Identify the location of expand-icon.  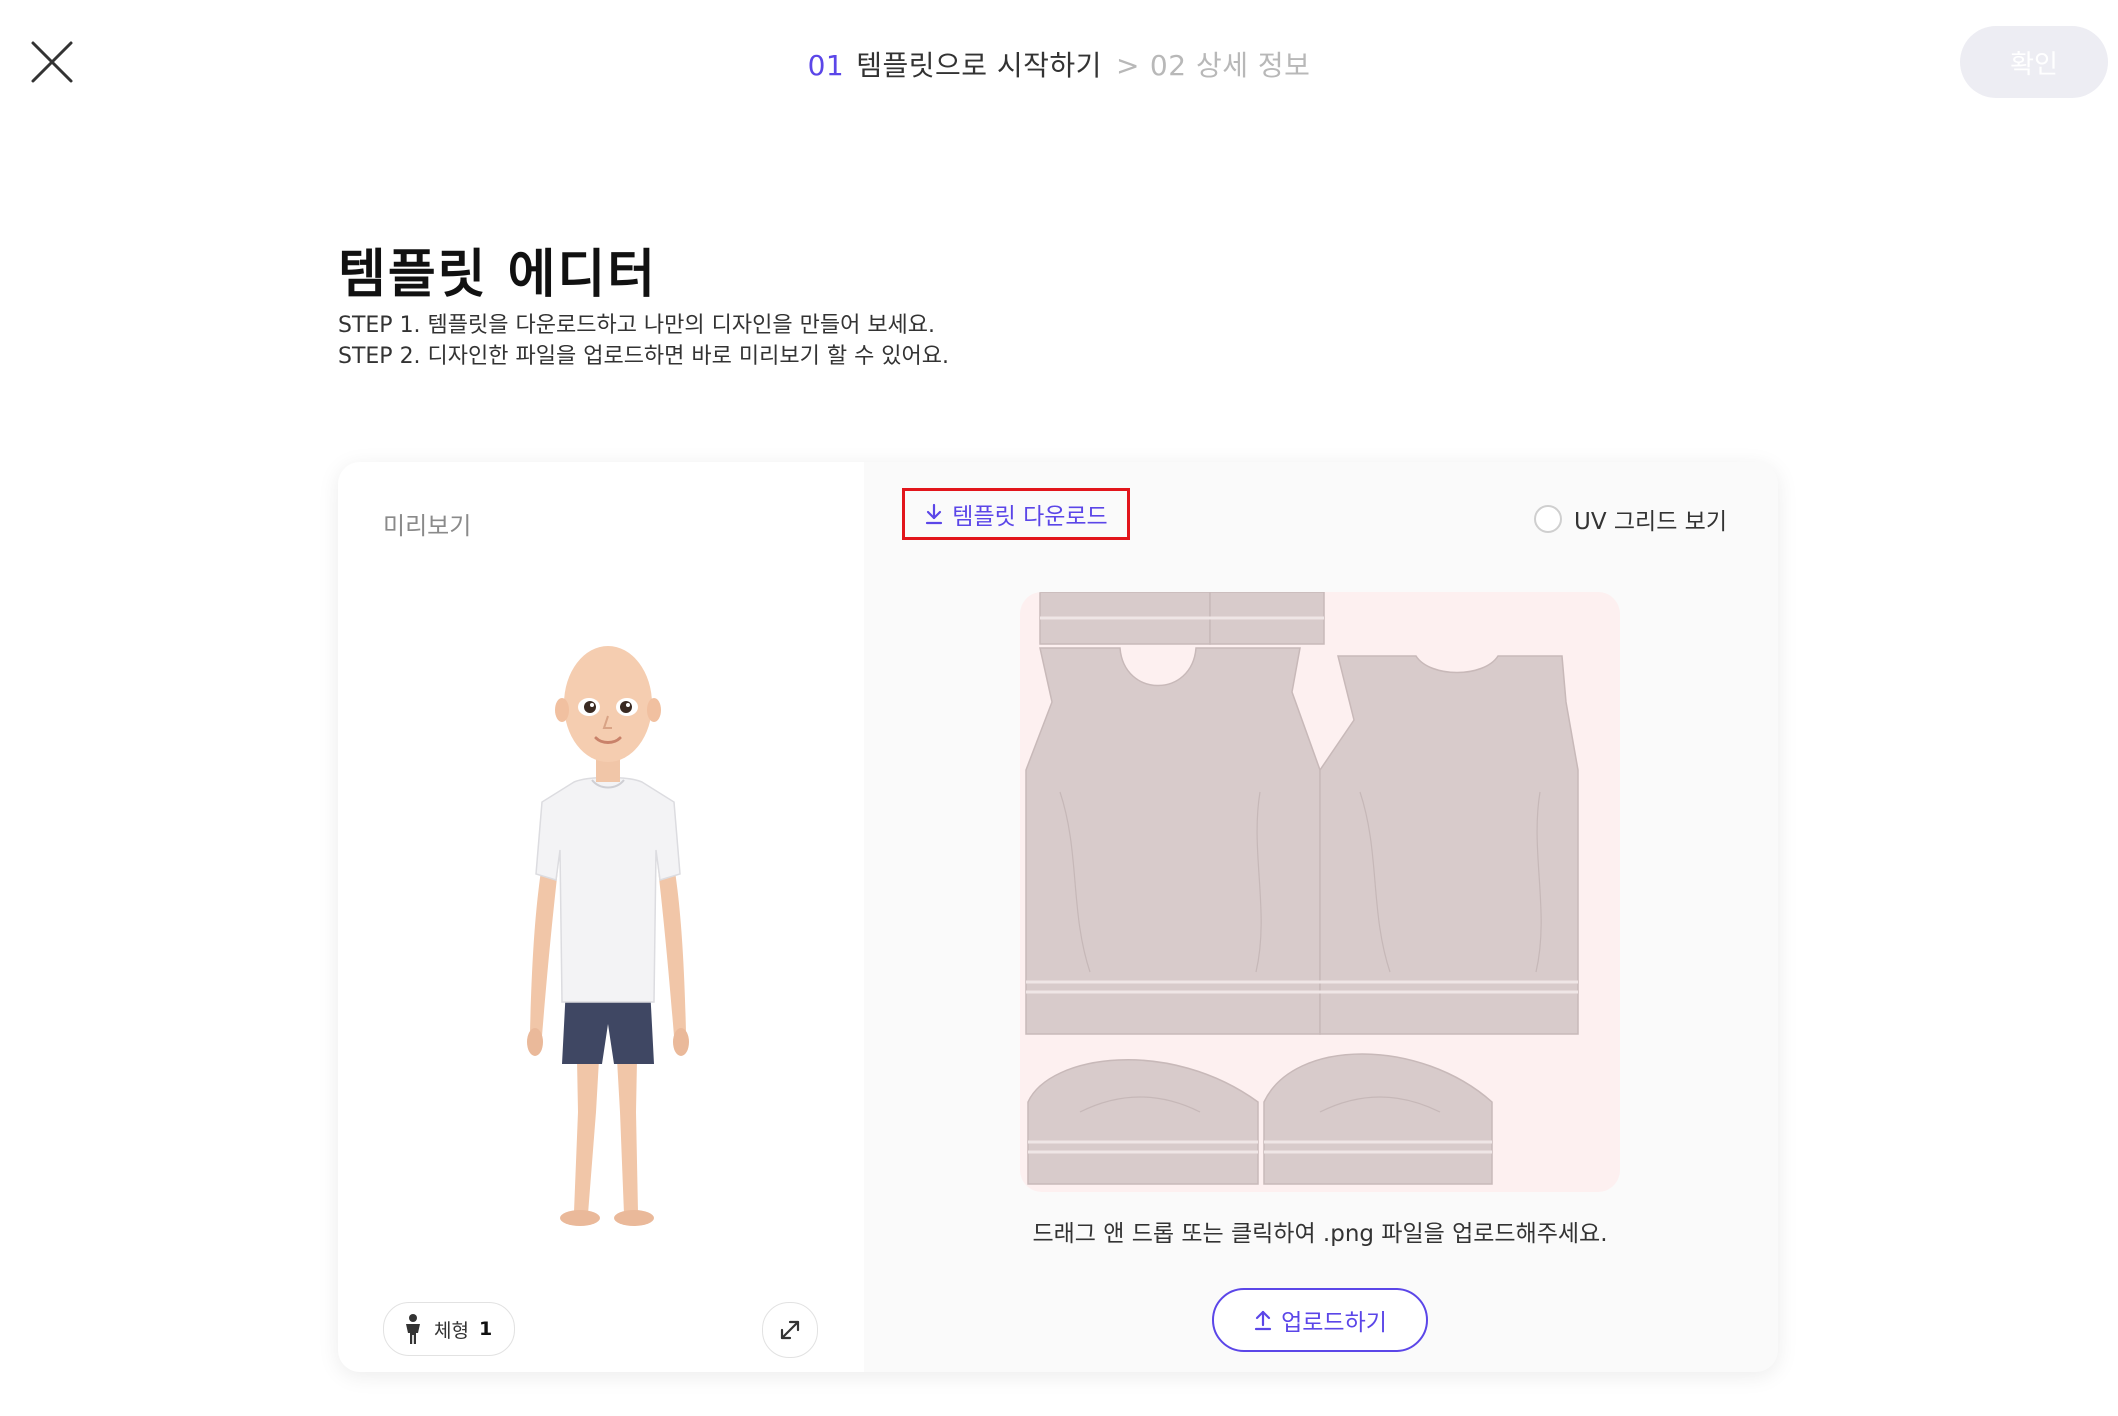
(790, 1330).